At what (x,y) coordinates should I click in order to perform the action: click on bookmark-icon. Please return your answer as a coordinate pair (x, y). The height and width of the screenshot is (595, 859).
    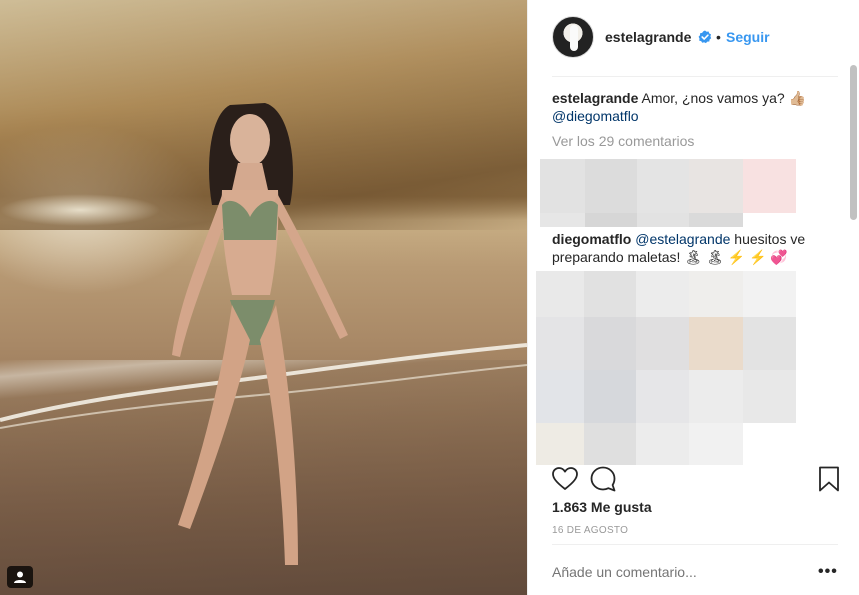
    Looking at the image, I should click on (829, 479).